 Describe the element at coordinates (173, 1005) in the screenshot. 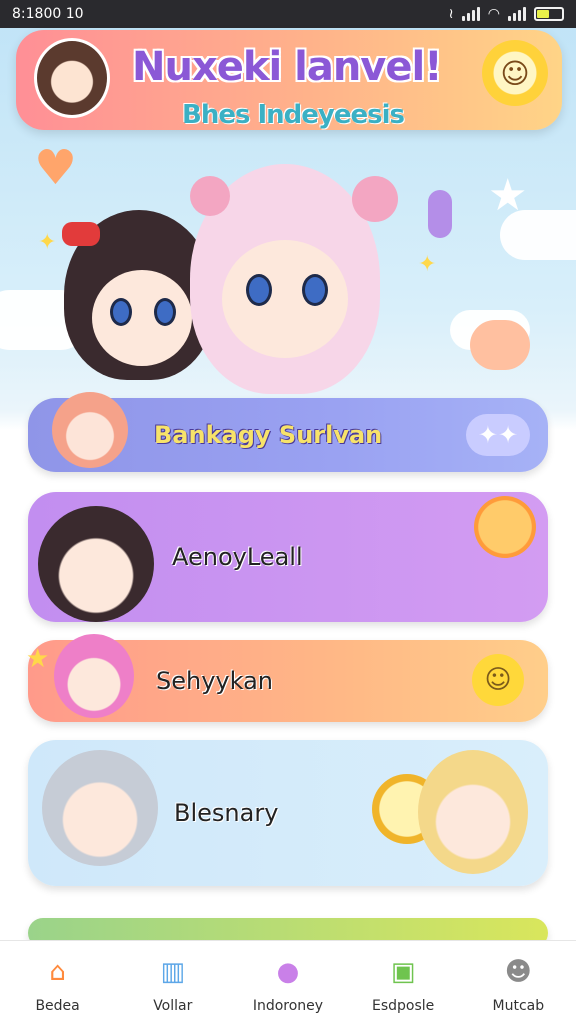

I see `nav-label: Vollar` at that location.